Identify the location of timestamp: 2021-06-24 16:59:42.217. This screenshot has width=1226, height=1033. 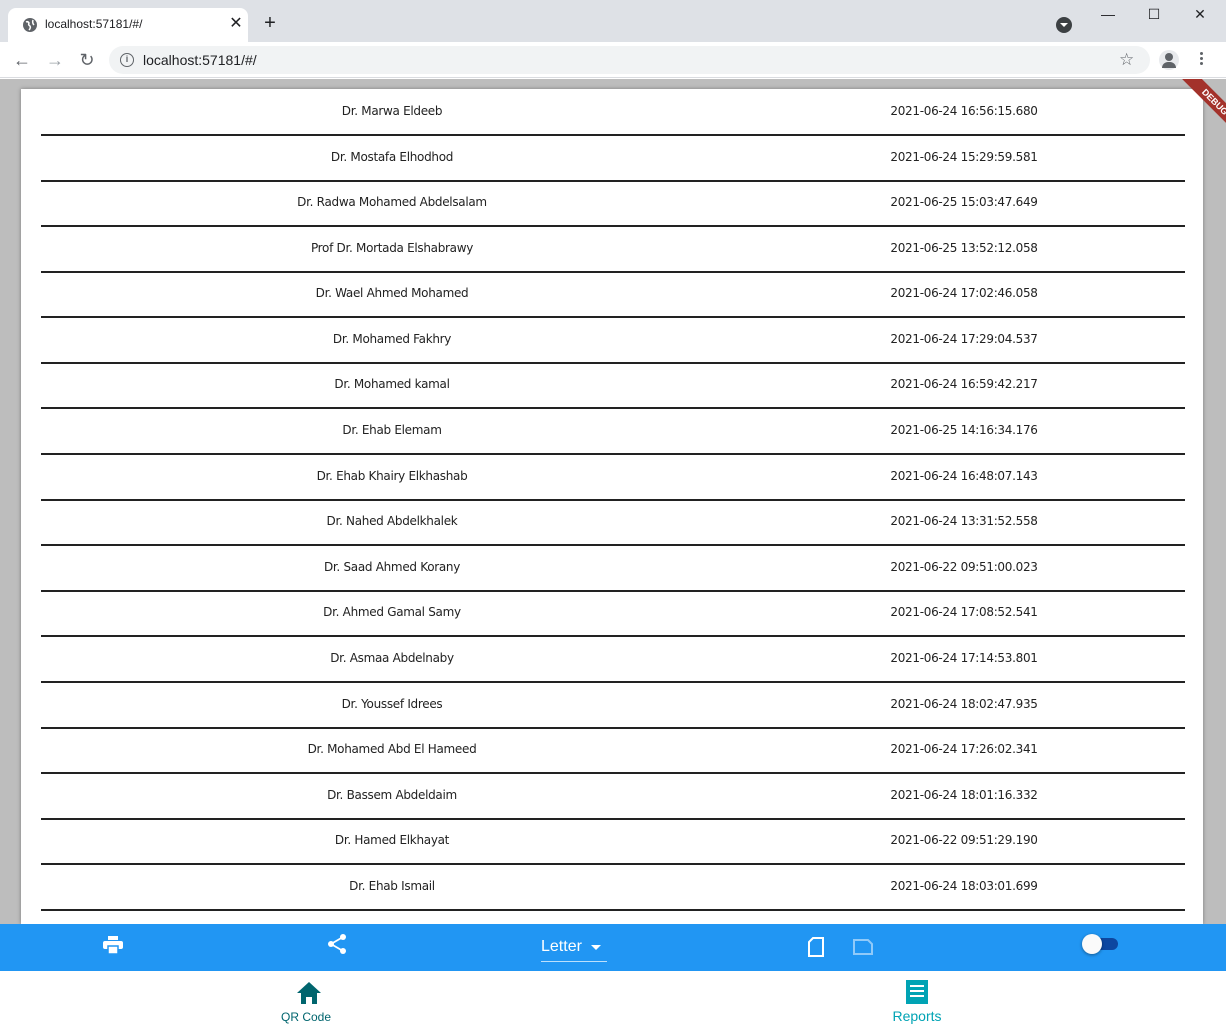
(964, 384).